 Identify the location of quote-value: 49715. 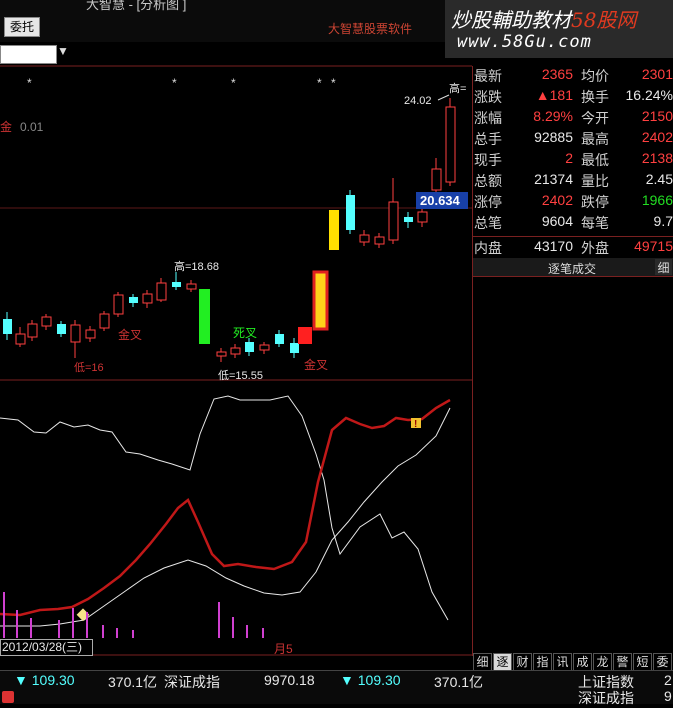
(653, 246).